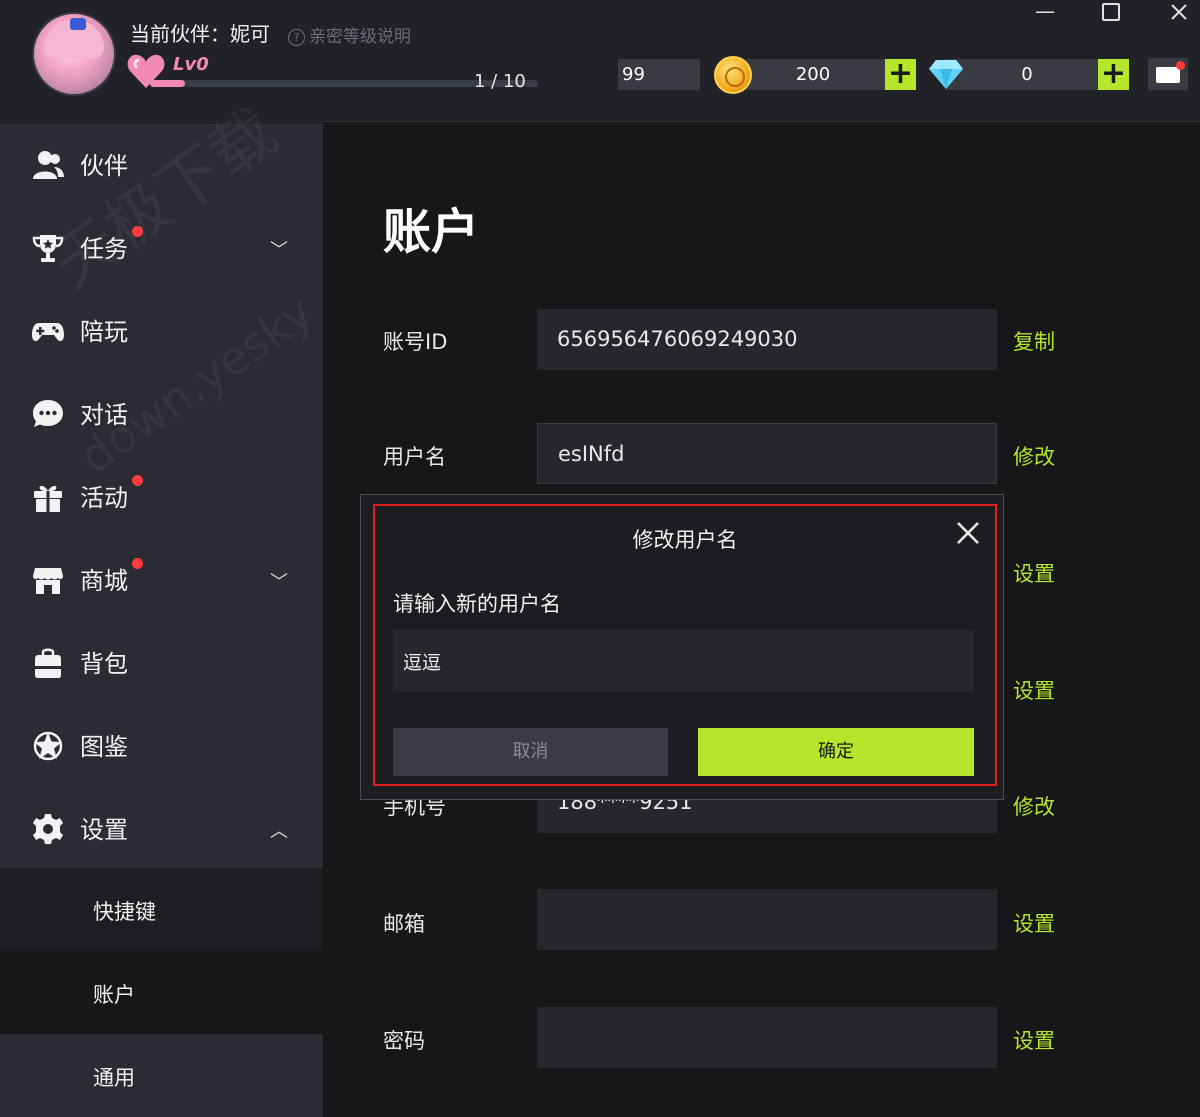 The width and height of the screenshot is (1200, 1117). Describe the element at coordinates (404, 924) in the screenshot. I see `email-label: 邮箱` at that location.